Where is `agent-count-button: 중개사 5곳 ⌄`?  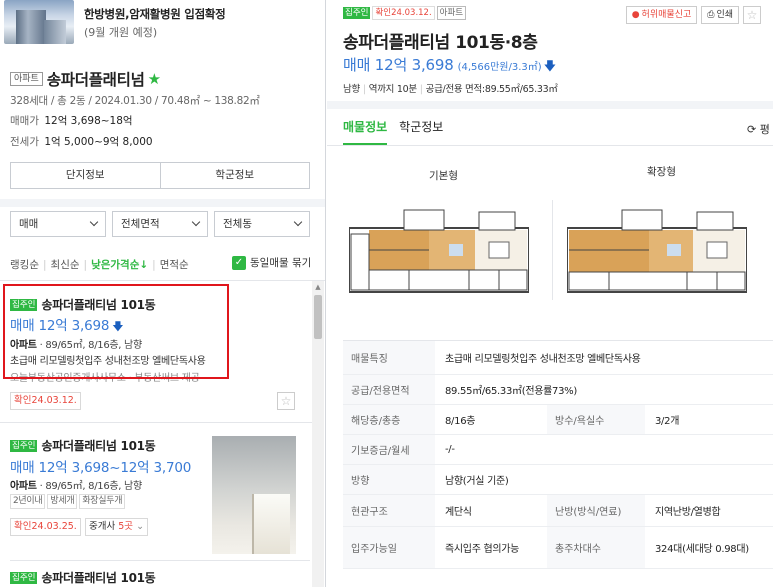
agent-count-button: 중개사 5곳 ⌄ is located at coordinates (115, 527).